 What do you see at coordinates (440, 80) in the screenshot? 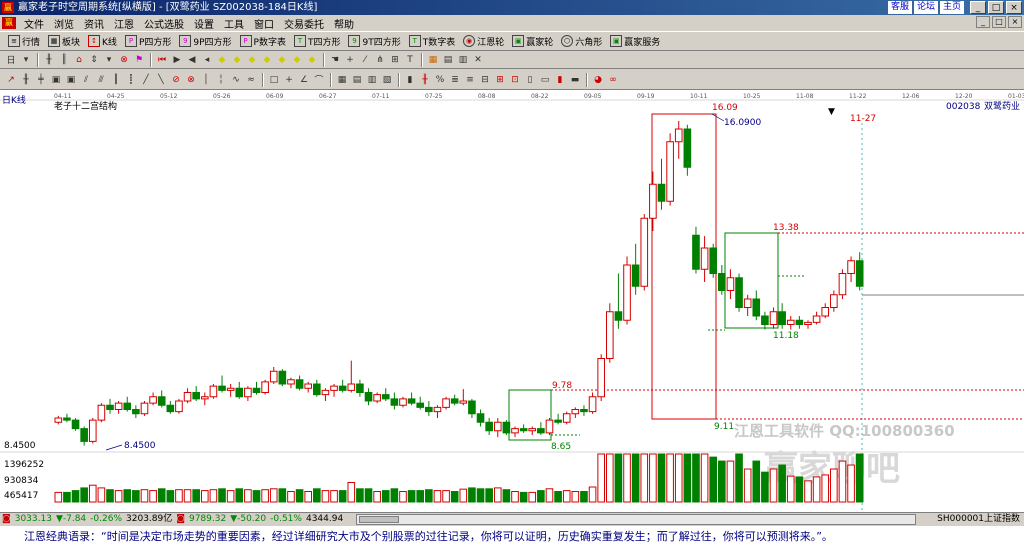
I see `percent-icon: %` at bounding box center [440, 80].